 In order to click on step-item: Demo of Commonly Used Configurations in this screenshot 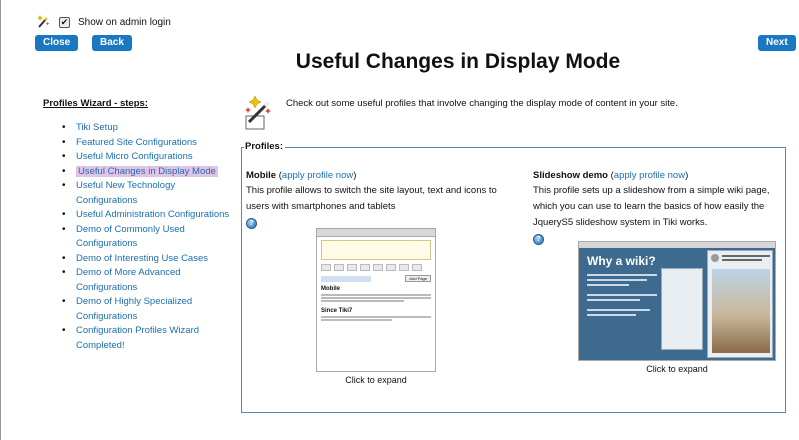, I will do `click(145, 237)`.